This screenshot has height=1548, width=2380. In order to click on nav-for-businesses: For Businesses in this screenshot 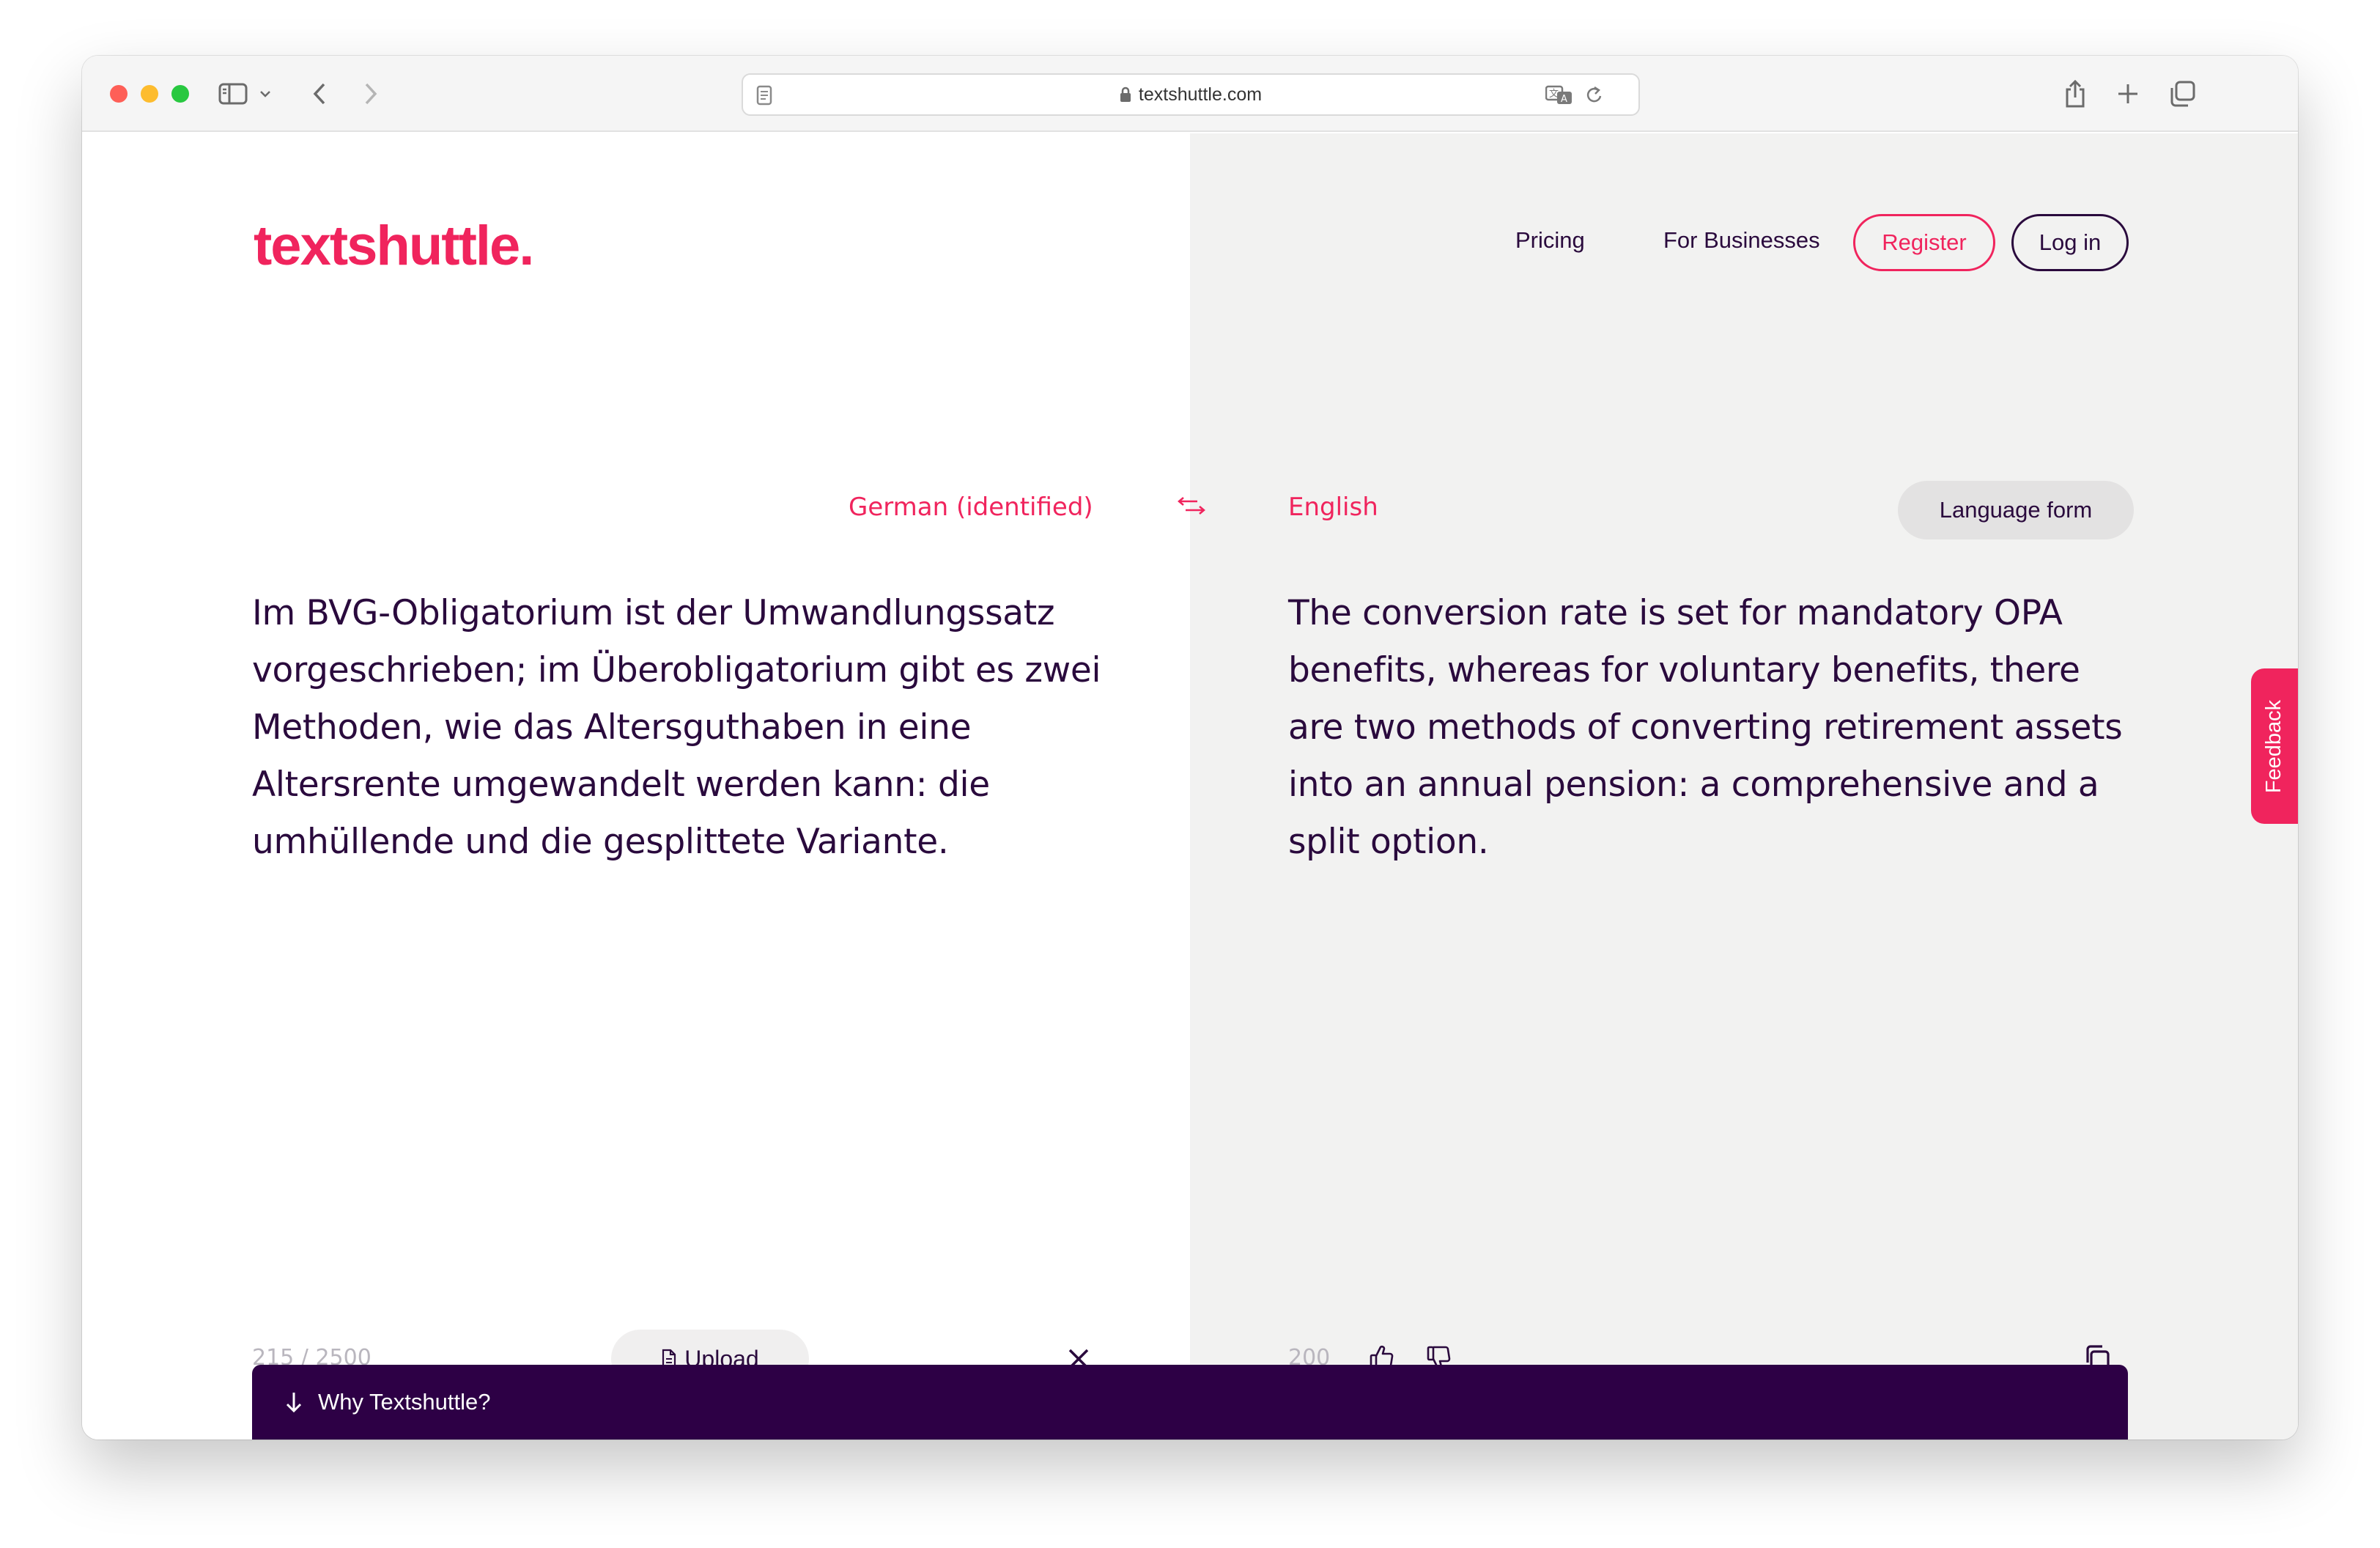, I will do `click(1741, 240)`.